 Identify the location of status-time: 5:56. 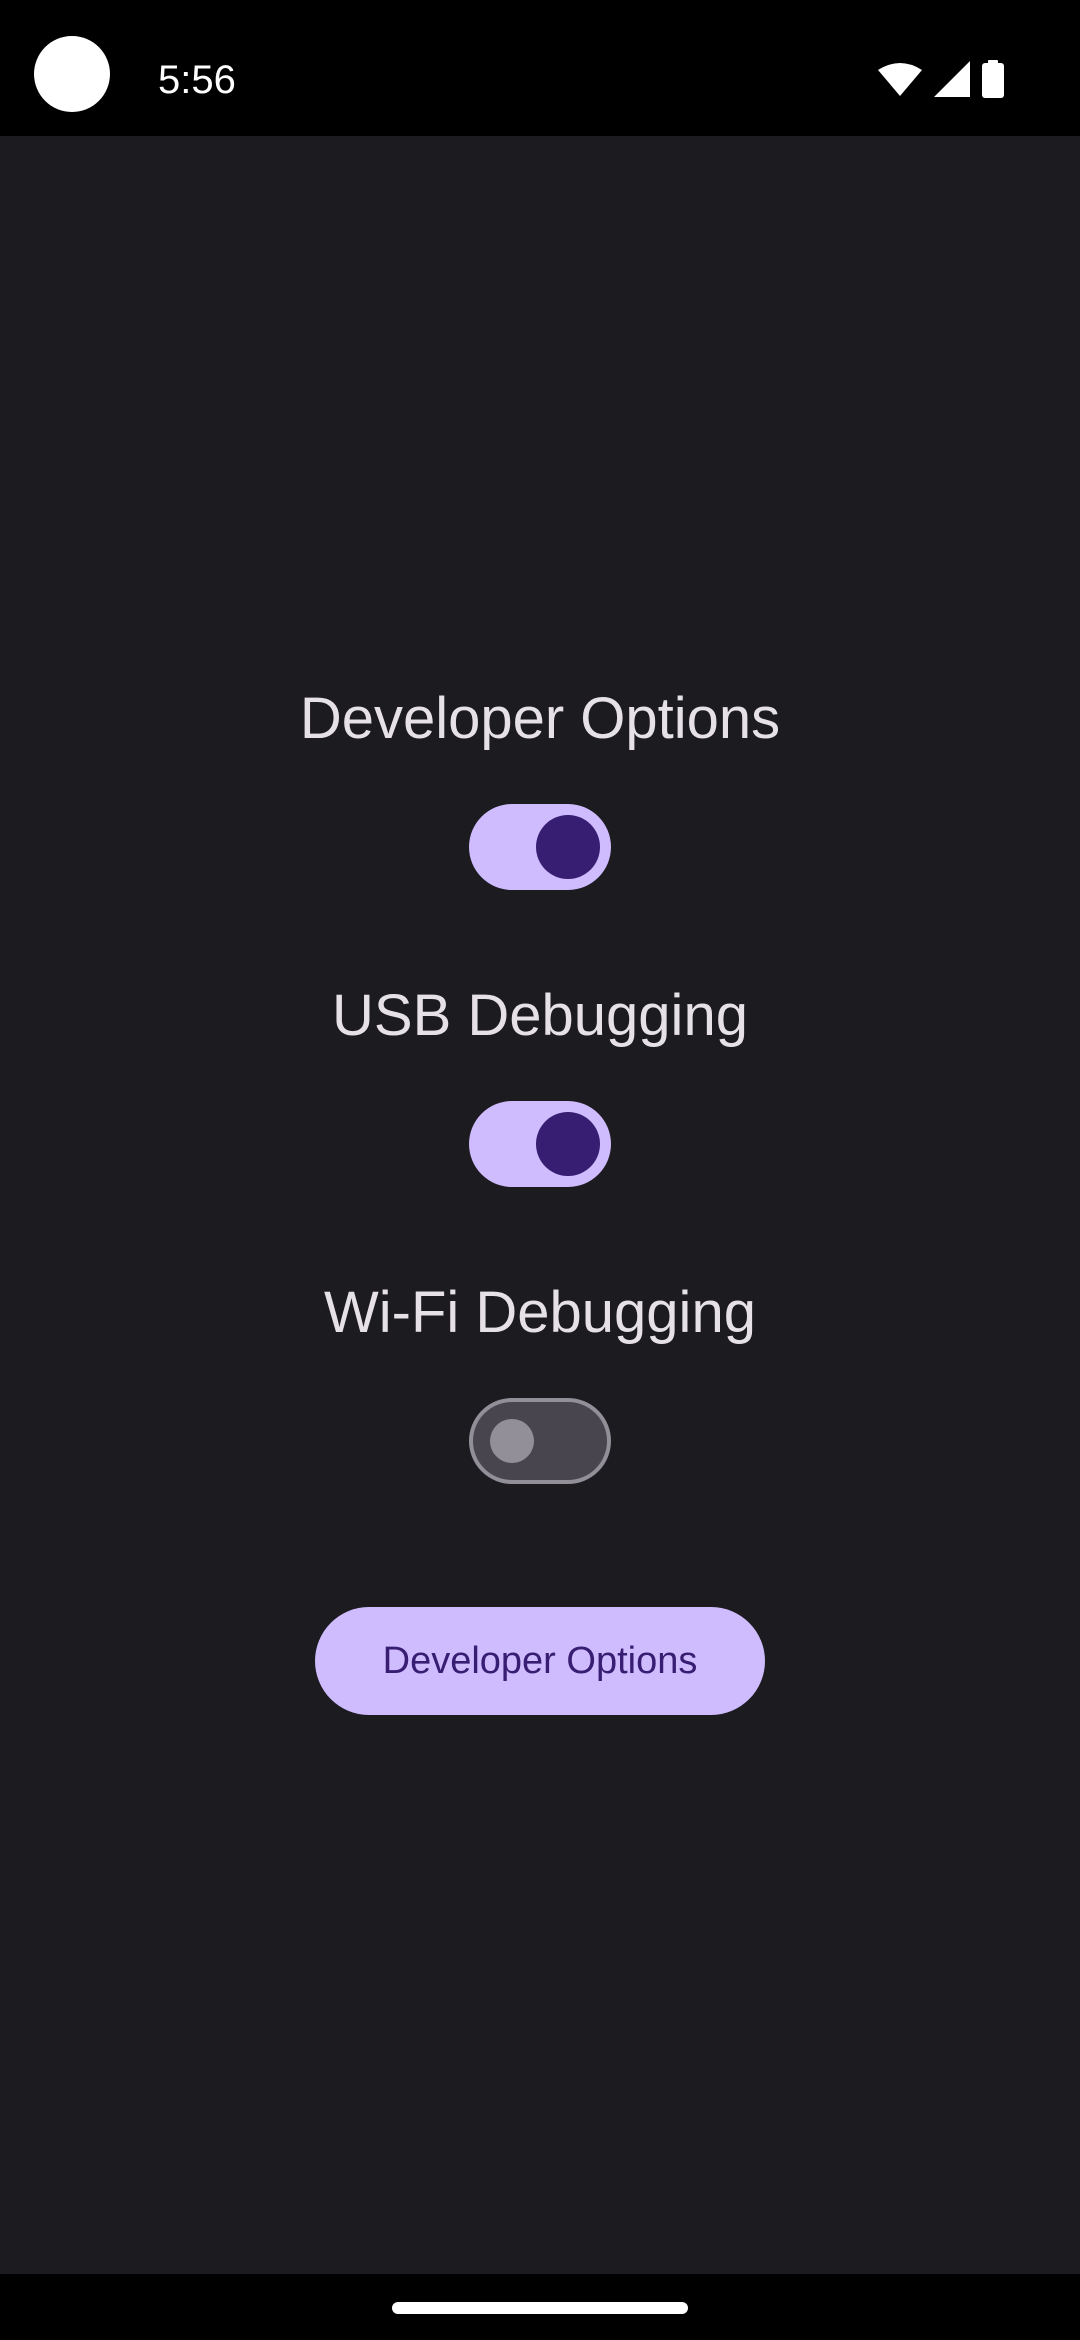
(197, 80).